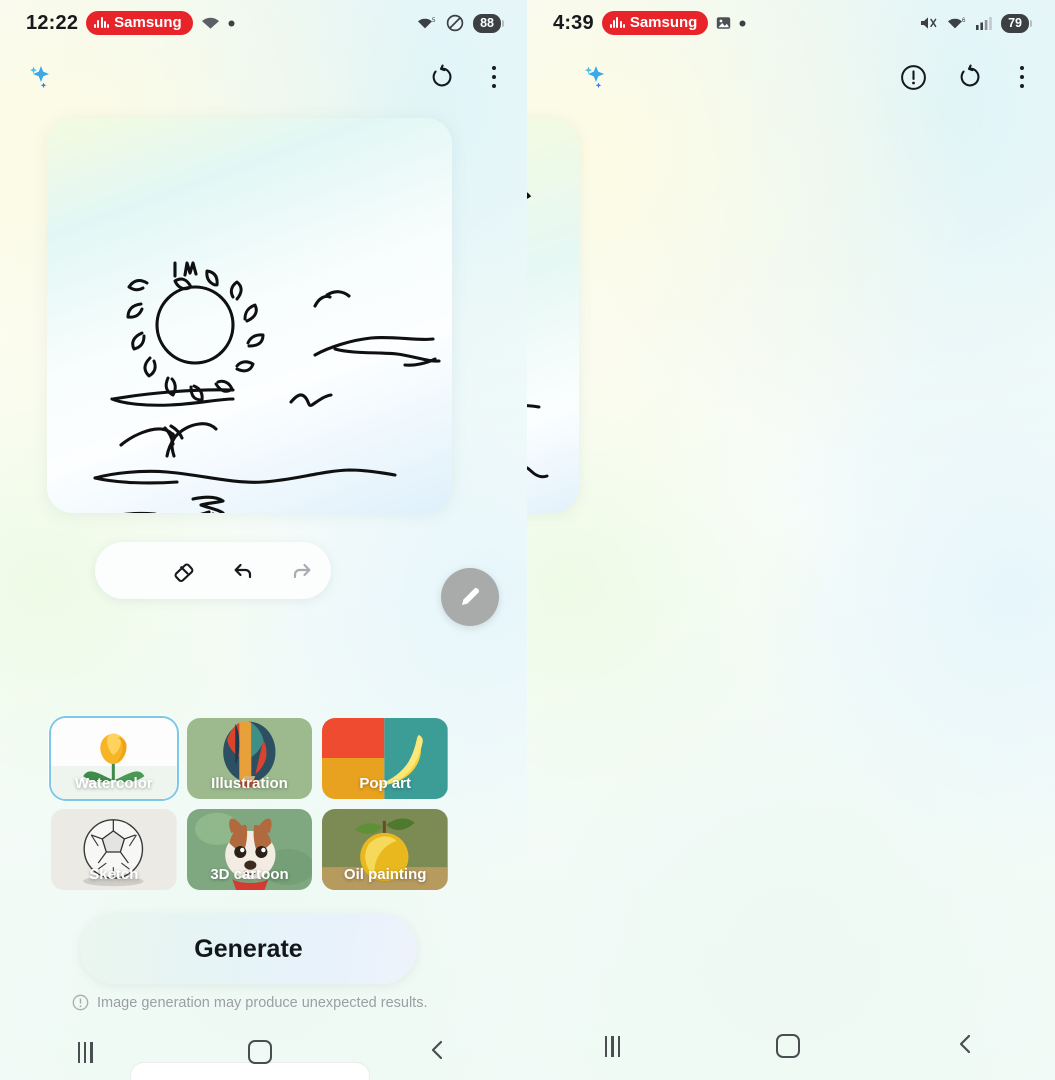  I want to click on style-label: 3D cartoon, so click(249, 874).